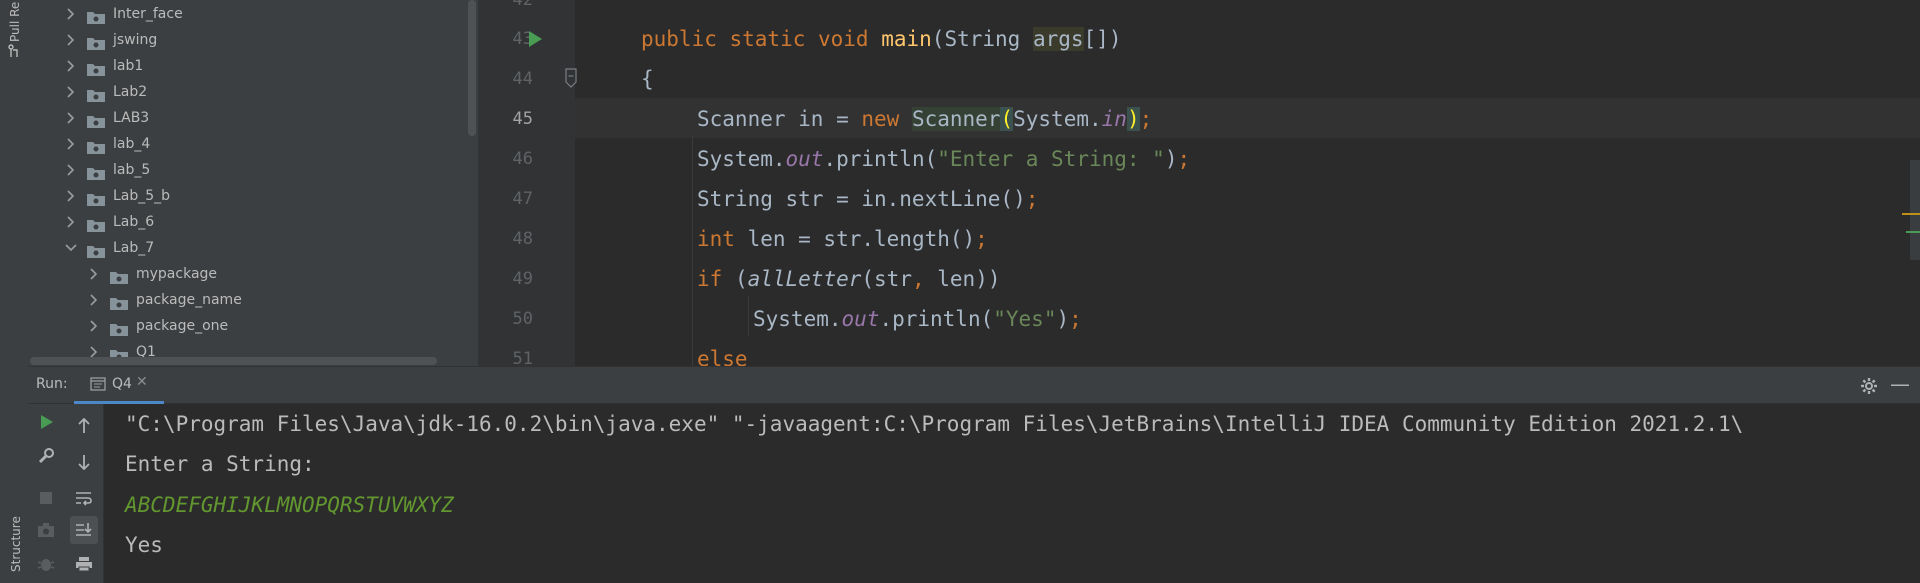 This screenshot has height=583, width=1920. Describe the element at coordinates (98, 384) in the screenshot. I see `console-icon` at that location.